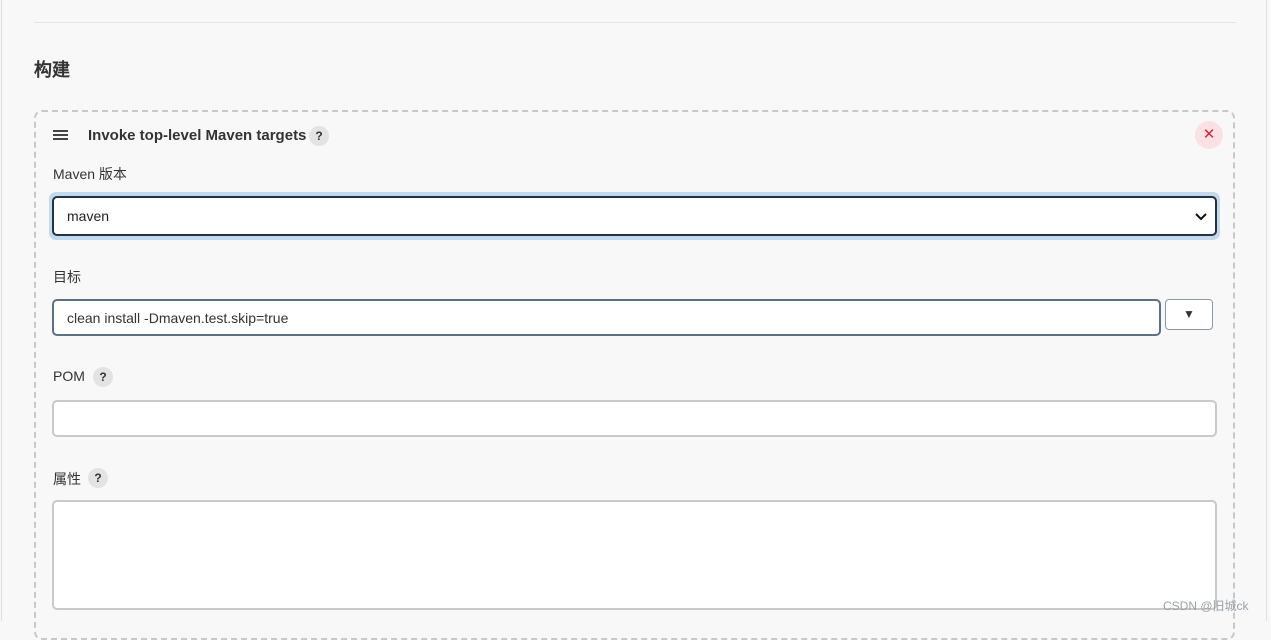 The width and height of the screenshot is (1271, 640). Describe the element at coordinates (634, 216) in the screenshot. I see `maven-version-select: maven` at that location.